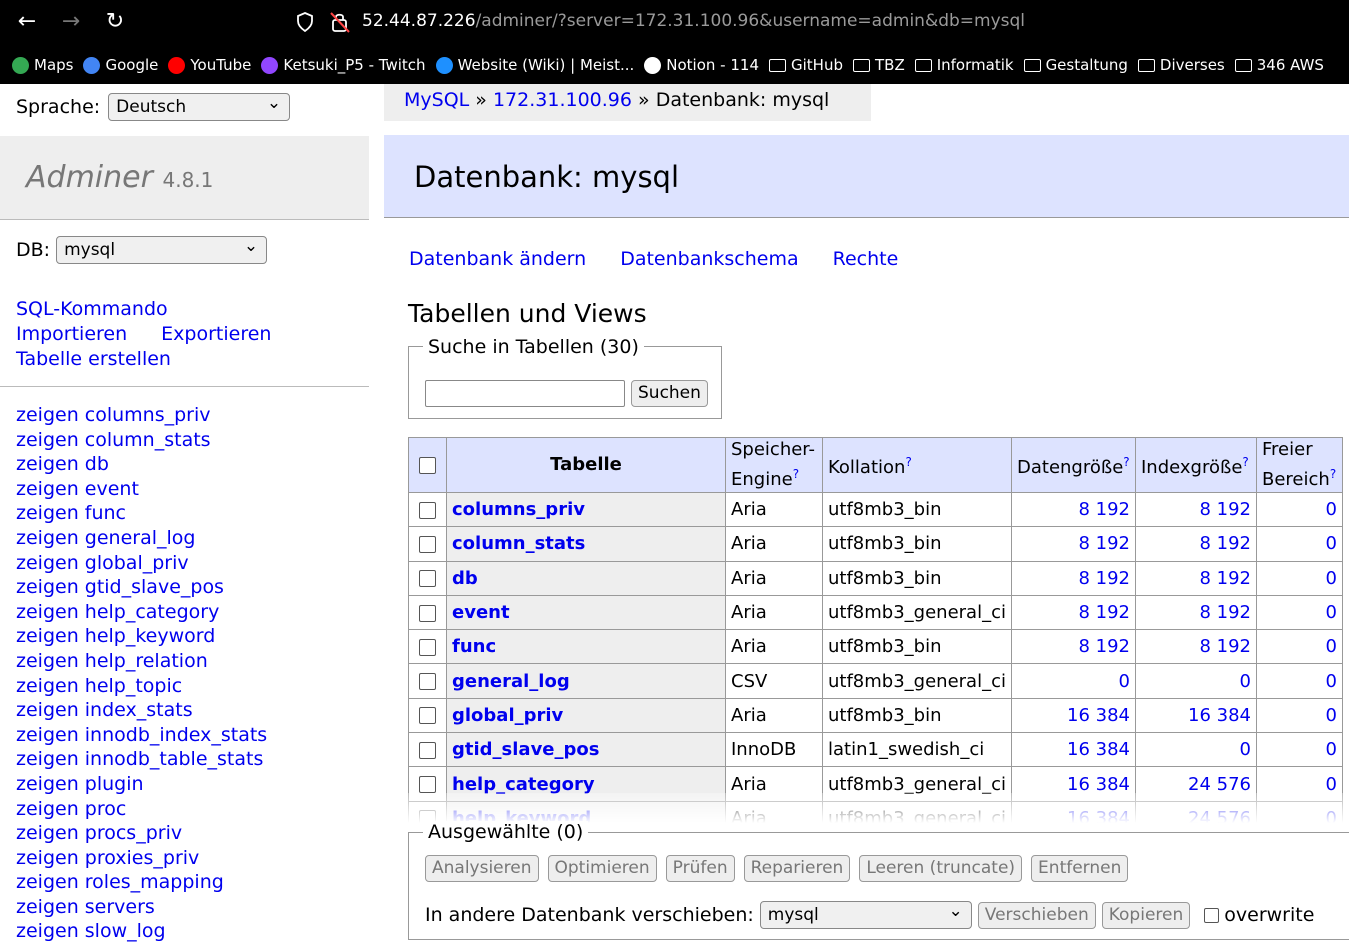 Image resolution: width=1349 pixels, height=947 pixels. What do you see at coordinates (497, 259) in the screenshot?
I see `alter-database-link: Datenbank ändern` at bounding box center [497, 259].